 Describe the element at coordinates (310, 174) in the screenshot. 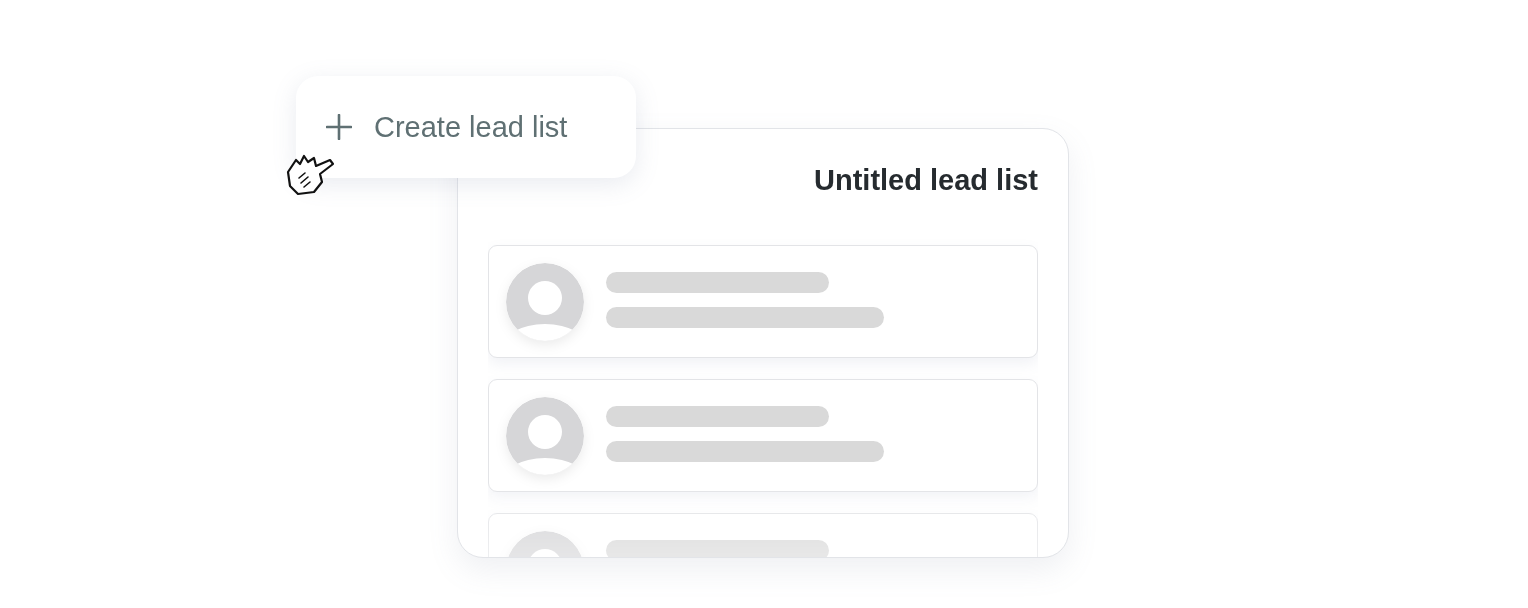

I see `hand-cursor-icon` at that location.